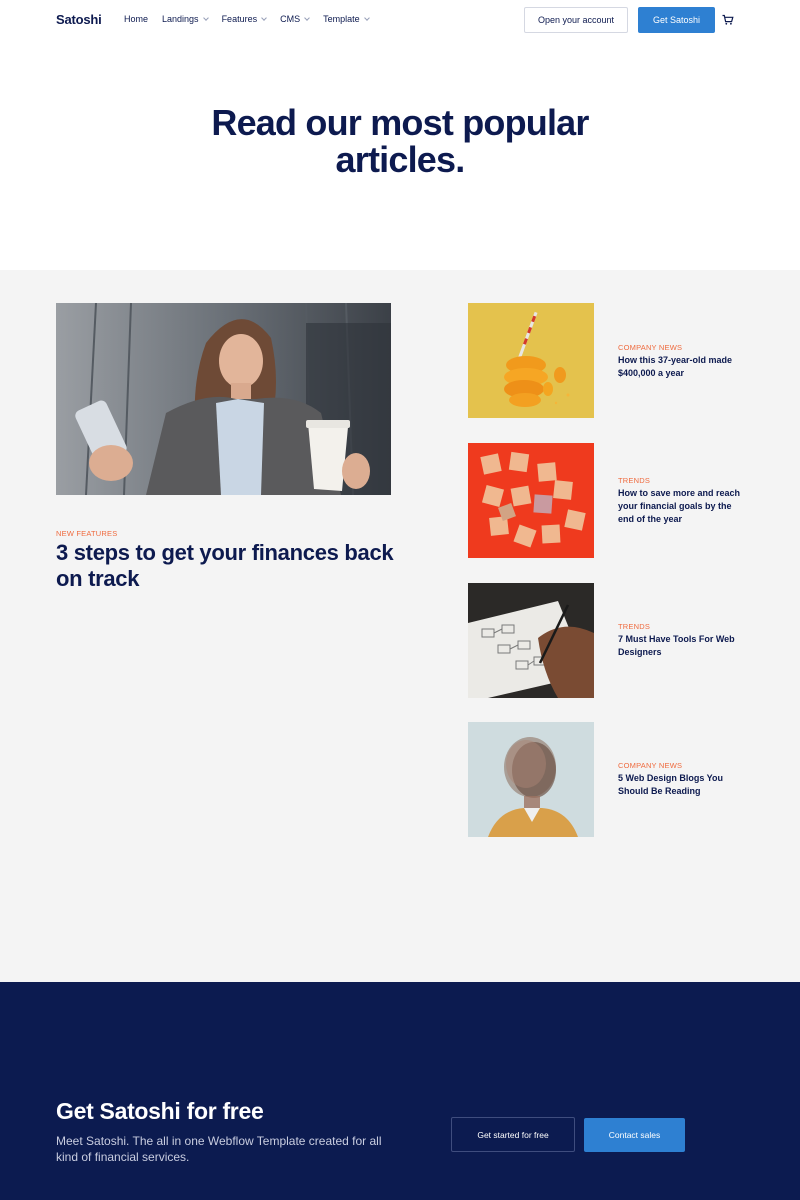 This screenshot has height=1200, width=800. I want to click on nav-item-label: Features, so click(239, 19).